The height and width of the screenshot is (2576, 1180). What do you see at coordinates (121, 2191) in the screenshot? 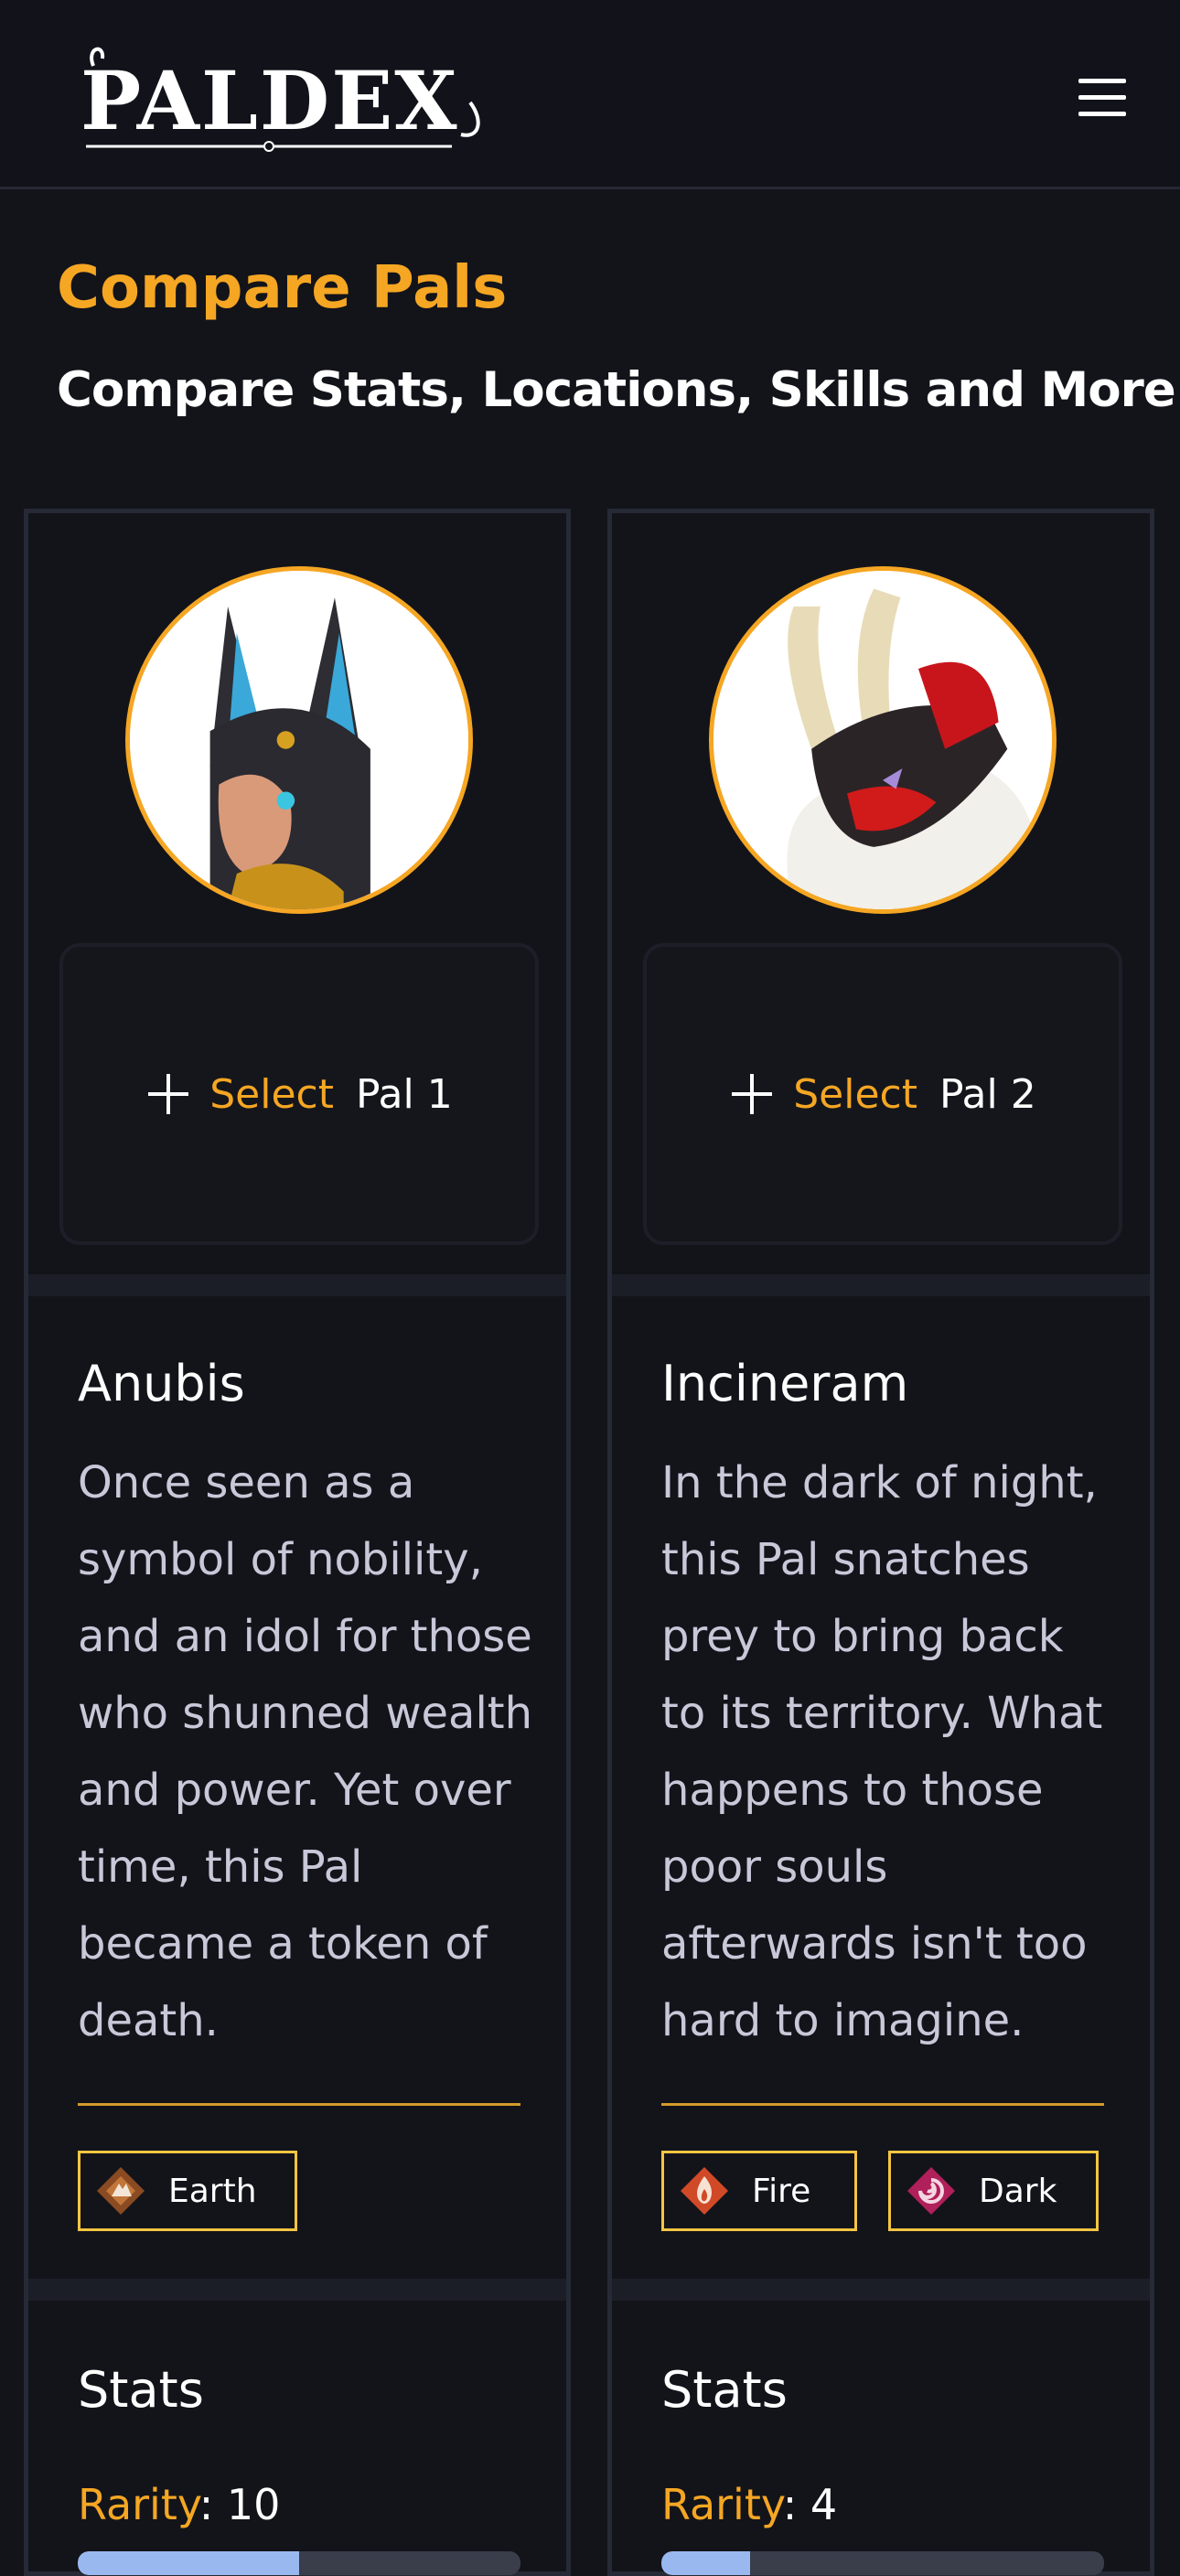
I see `earth-element-icon` at bounding box center [121, 2191].